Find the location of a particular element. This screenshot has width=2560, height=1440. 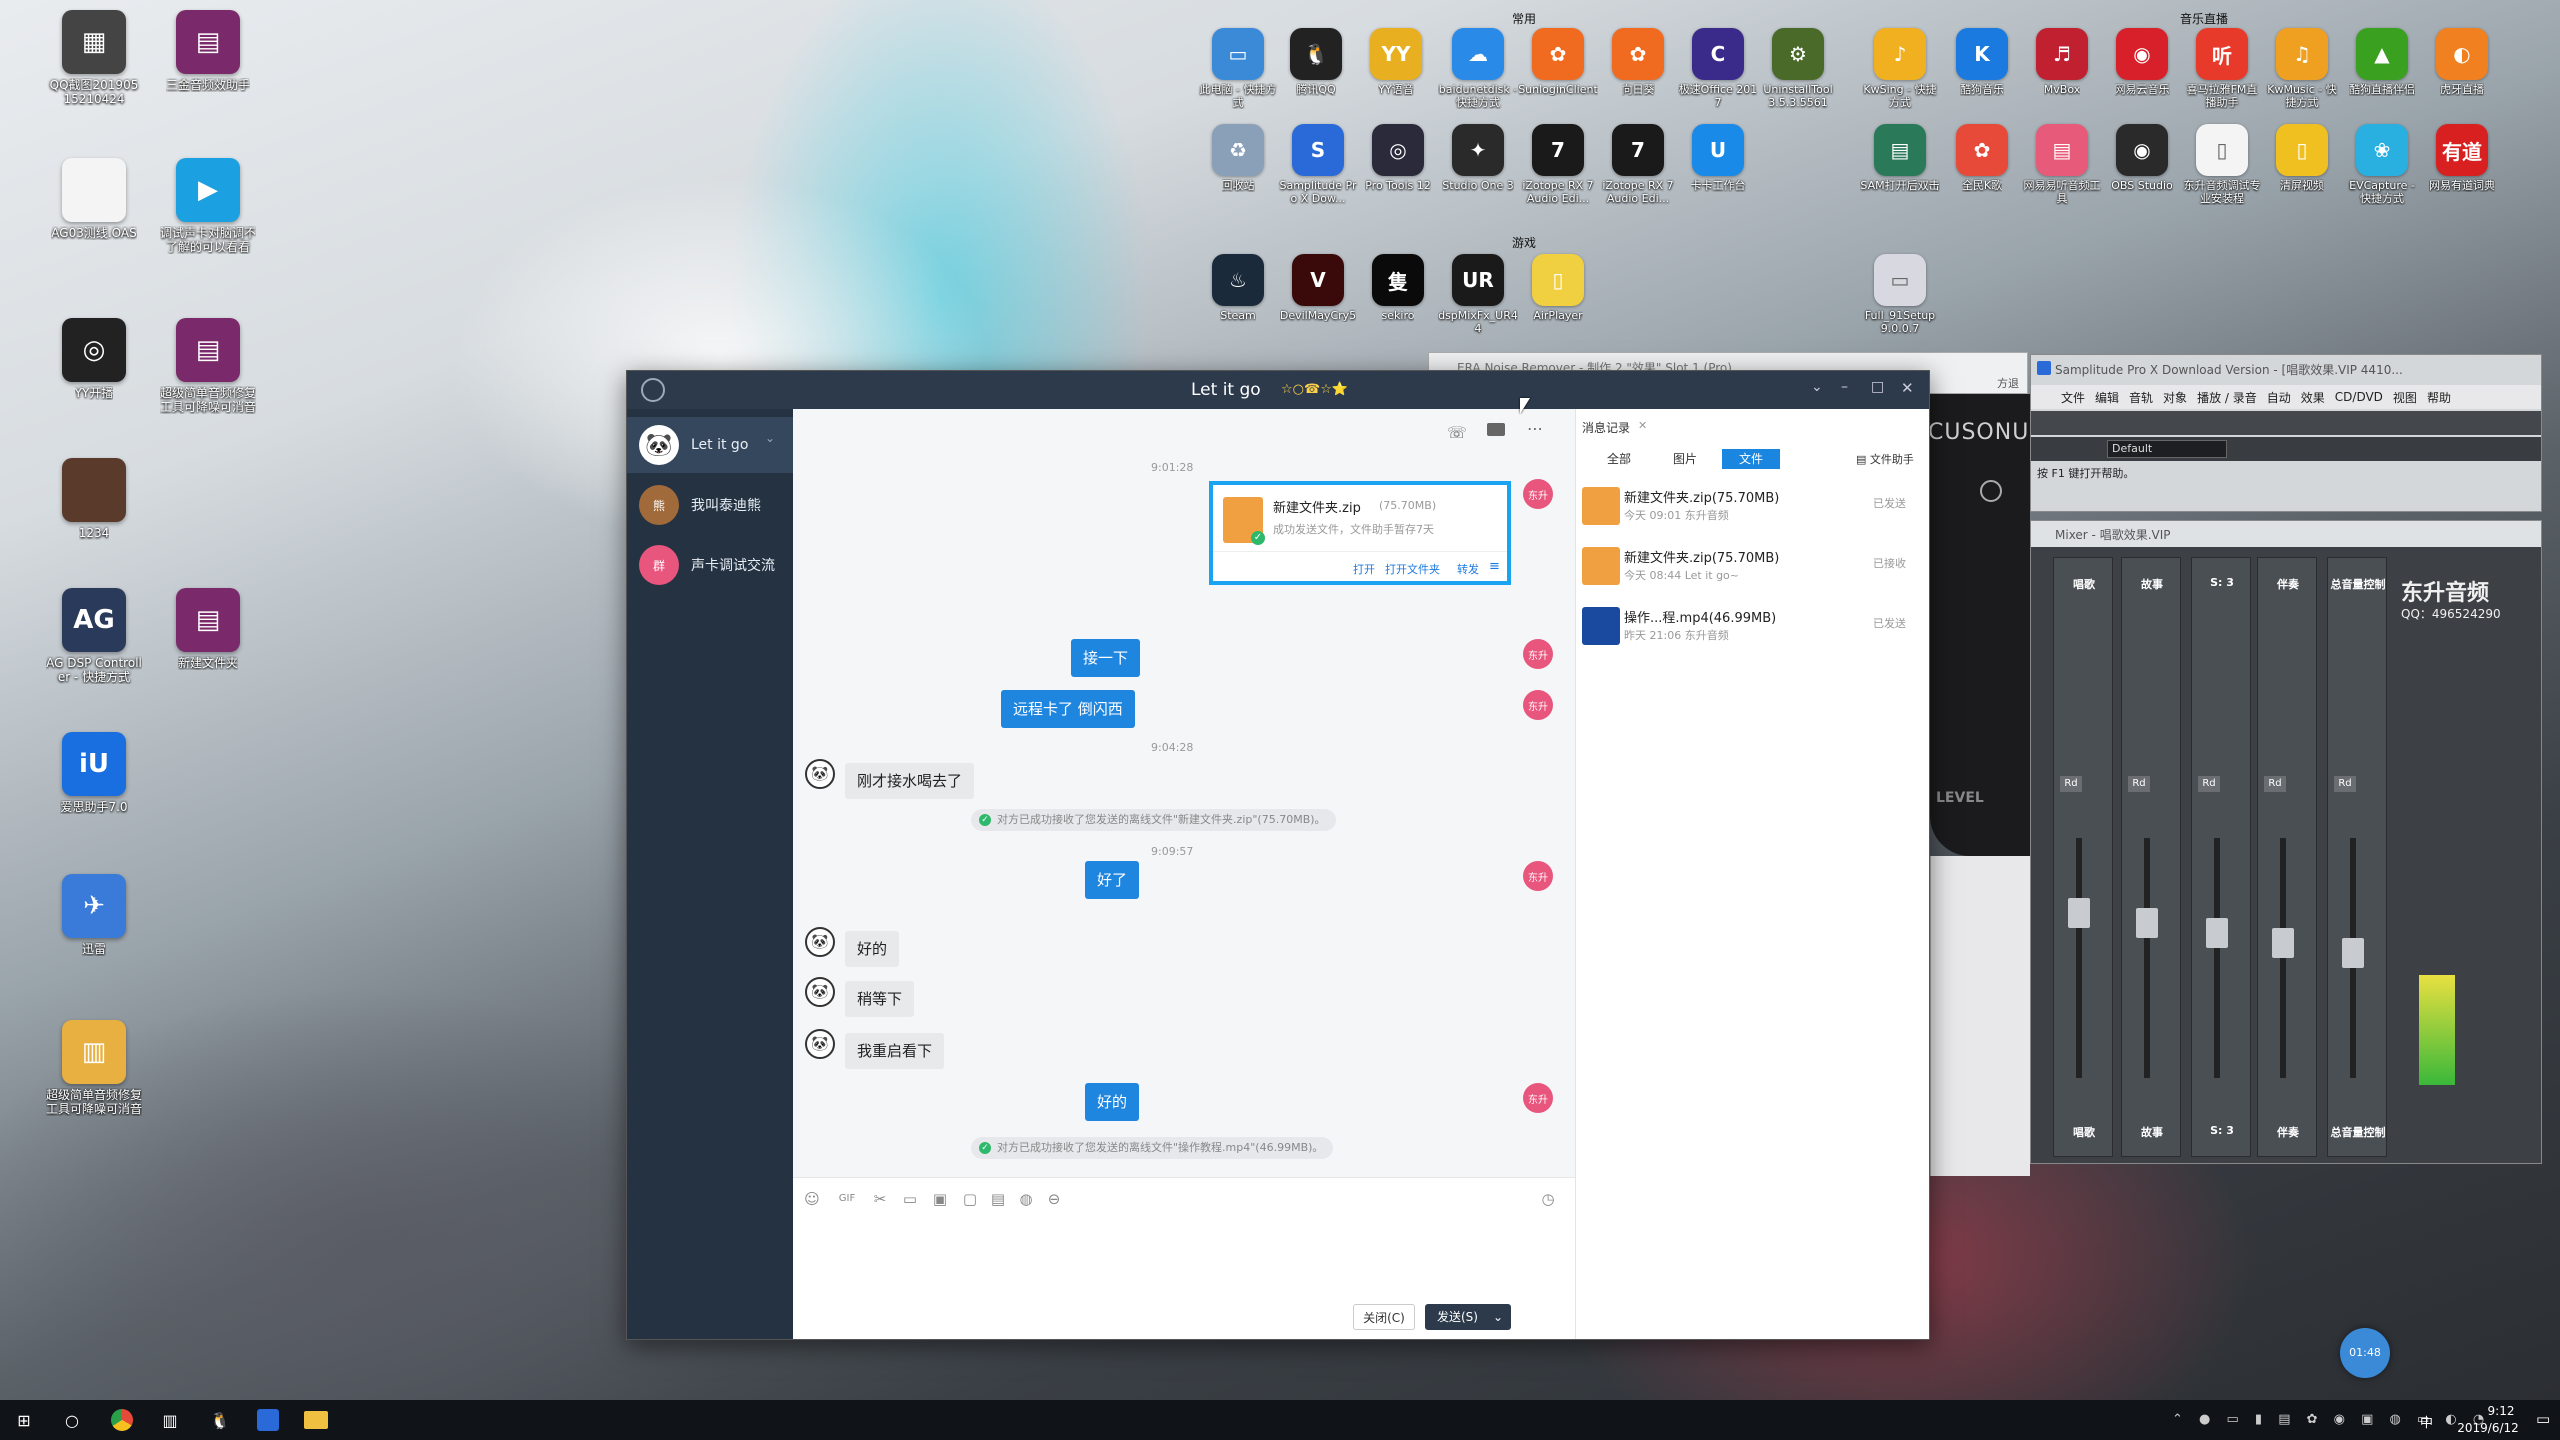

send-button: 发送(S) ⌄ is located at coordinates (1468, 1317).